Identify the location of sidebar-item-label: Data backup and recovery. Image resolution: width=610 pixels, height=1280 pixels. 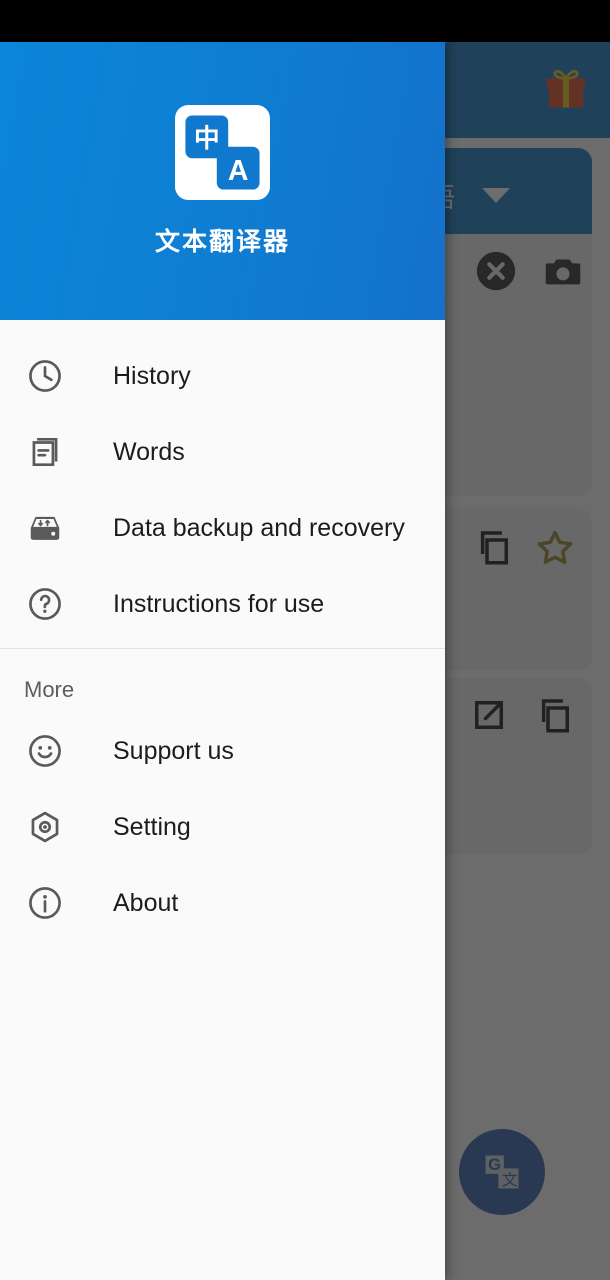
(259, 527).